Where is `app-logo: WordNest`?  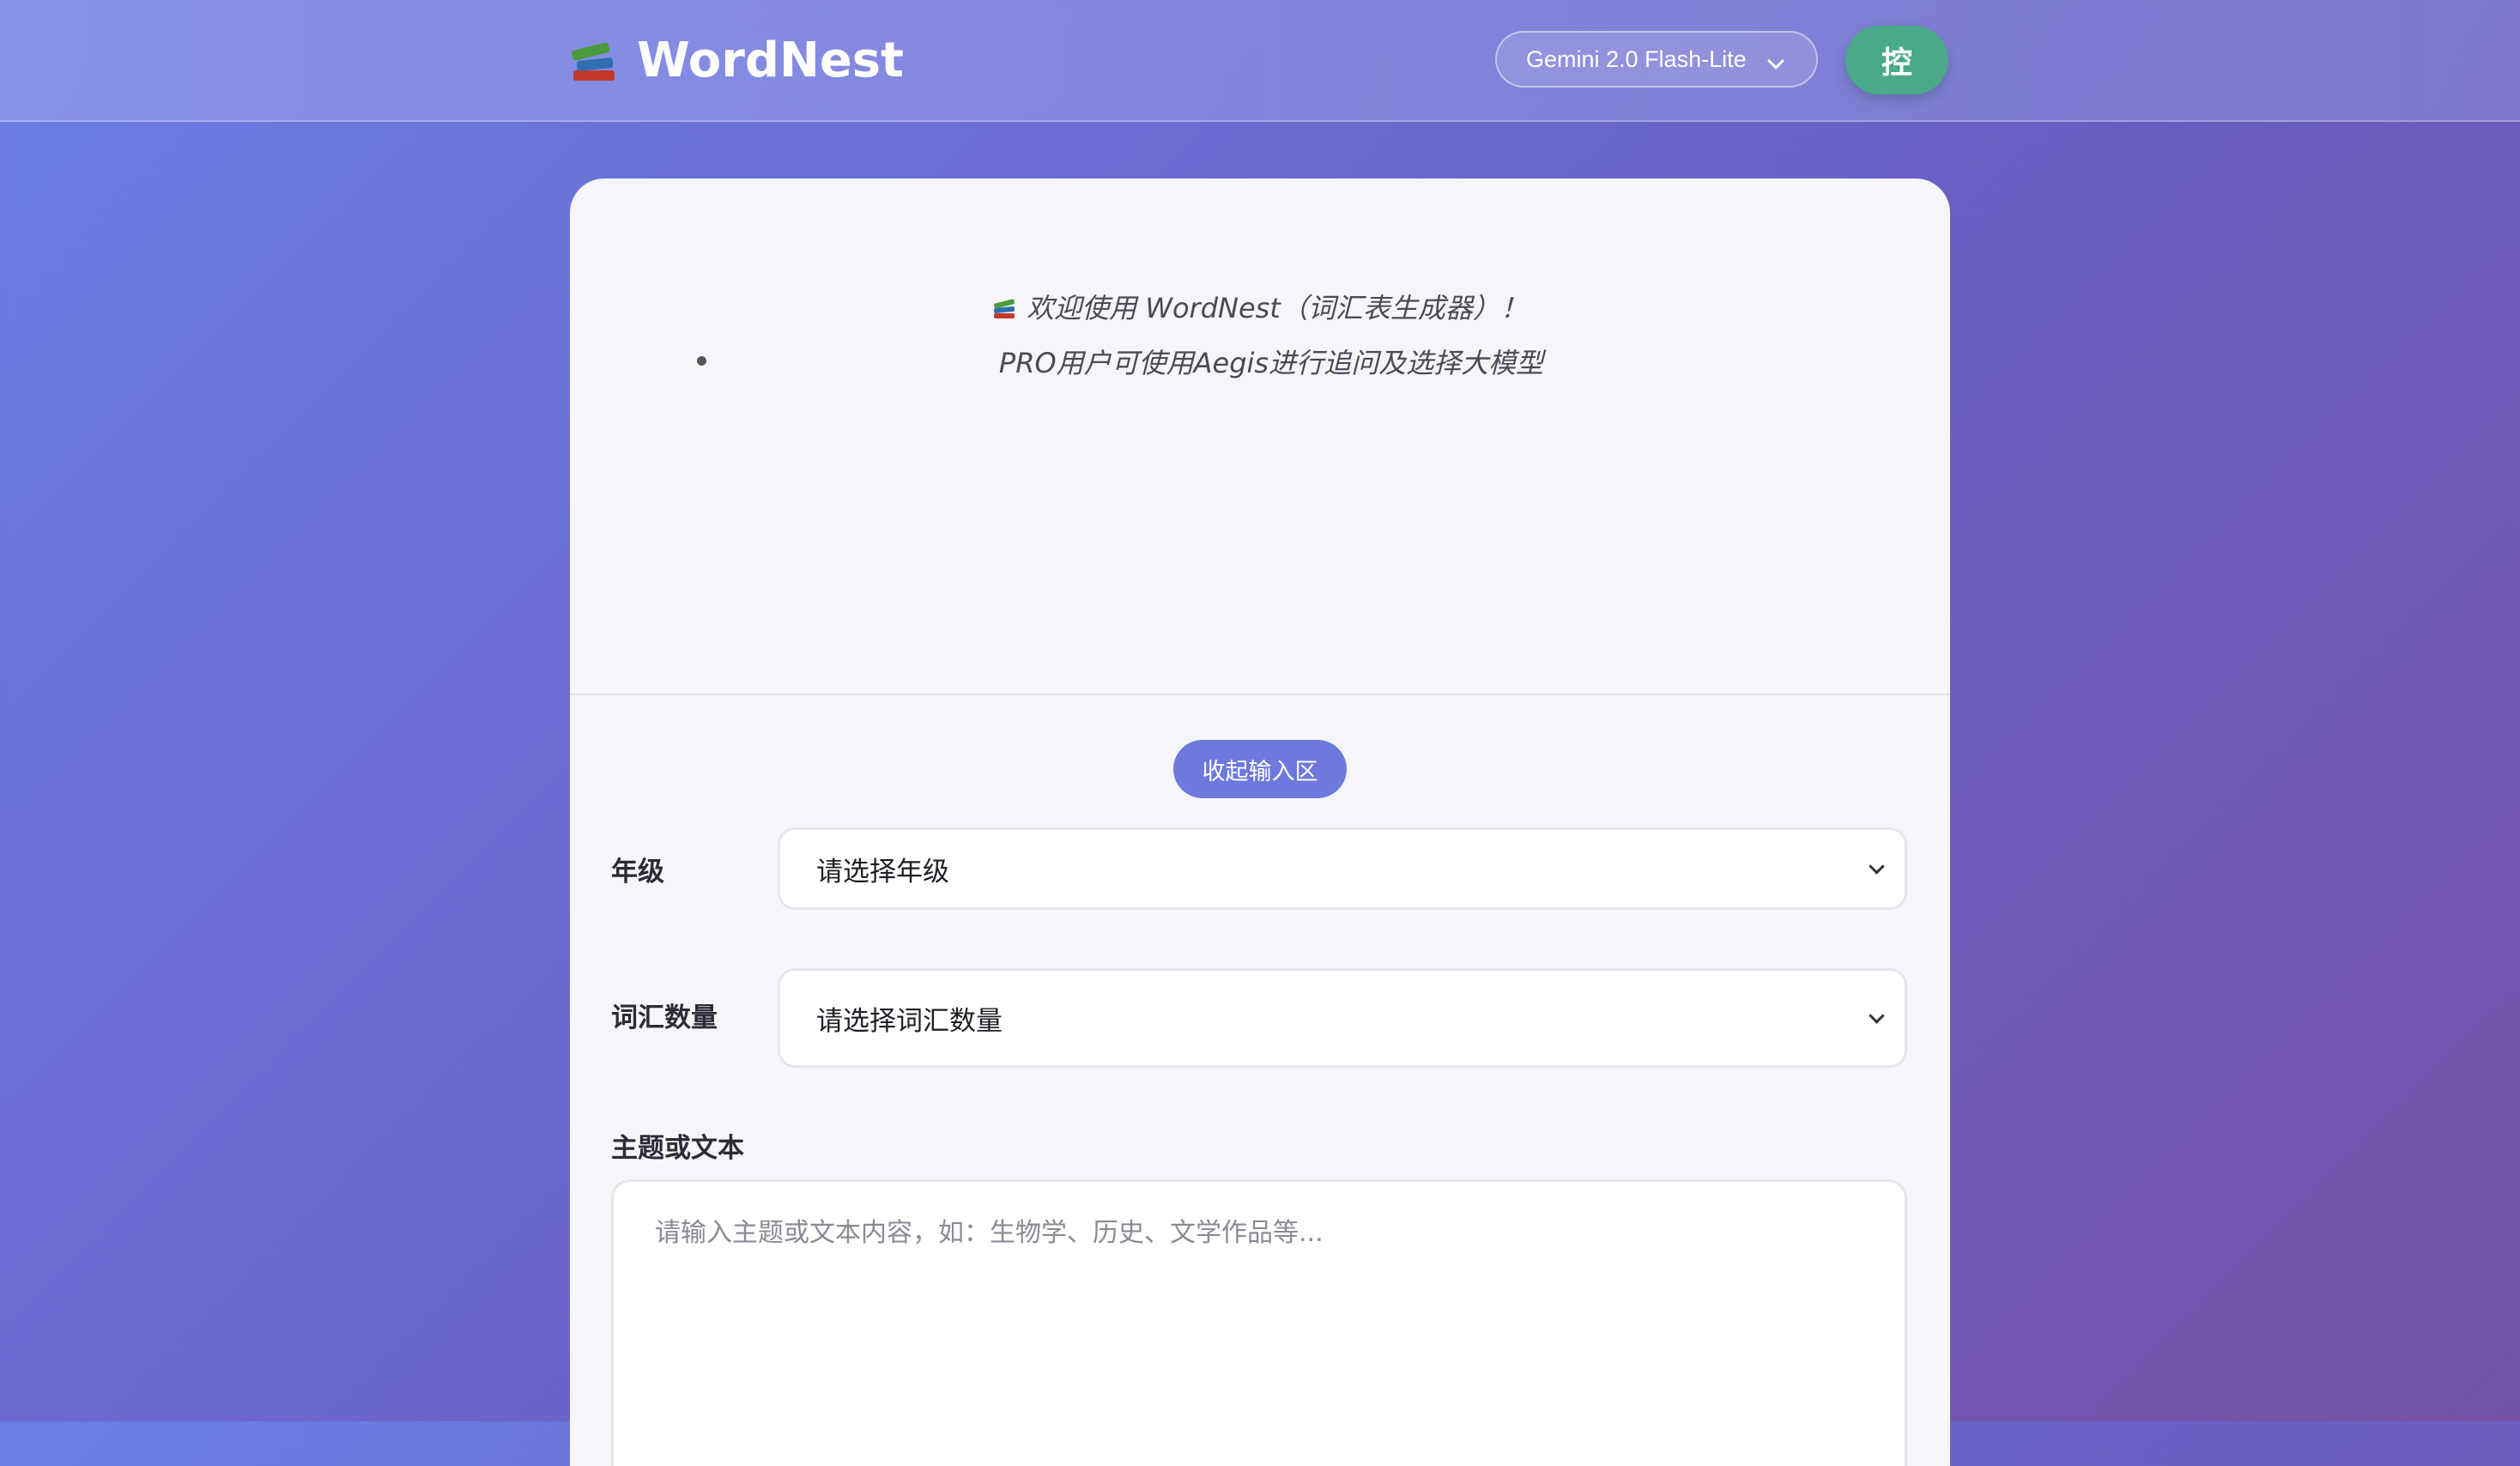
app-logo: WordNest is located at coordinates (737, 60).